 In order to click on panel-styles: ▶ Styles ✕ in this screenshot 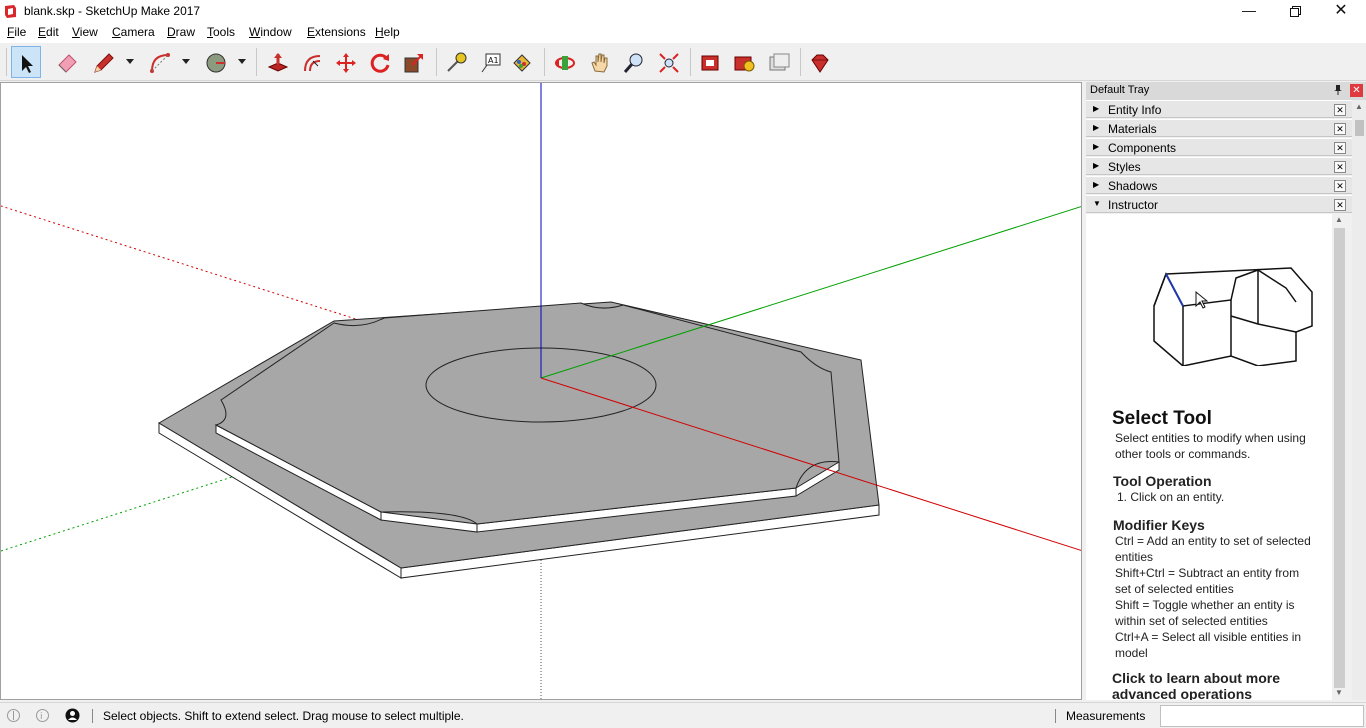, I will do `click(1219, 166)`.